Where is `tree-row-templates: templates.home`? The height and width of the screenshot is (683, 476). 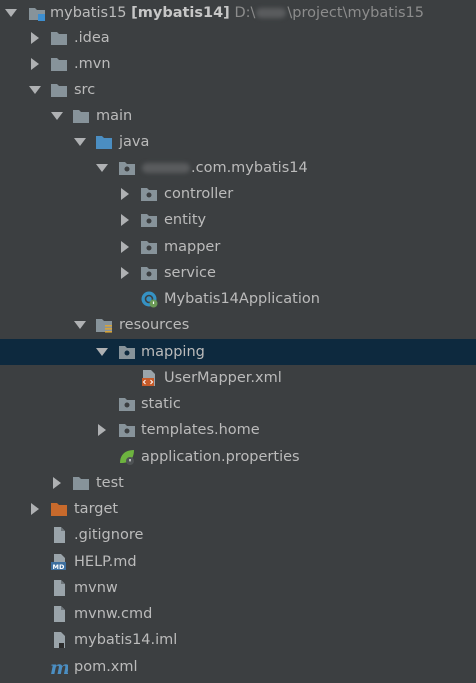 tree-row-templates: templates.home is located at coordinates (238, 430).